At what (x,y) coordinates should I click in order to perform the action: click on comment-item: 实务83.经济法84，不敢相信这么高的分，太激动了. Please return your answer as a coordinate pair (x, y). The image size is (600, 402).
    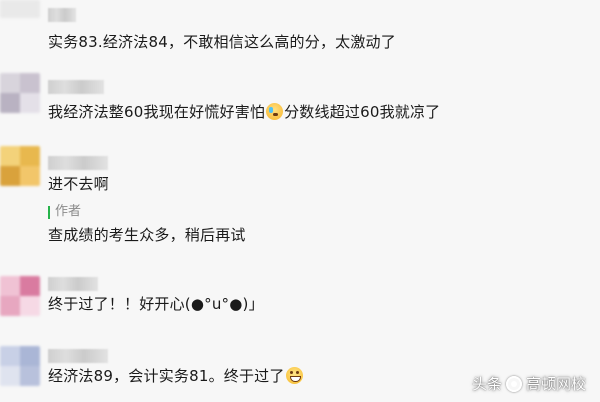
    Looking at the image, I should click on (300, 30).